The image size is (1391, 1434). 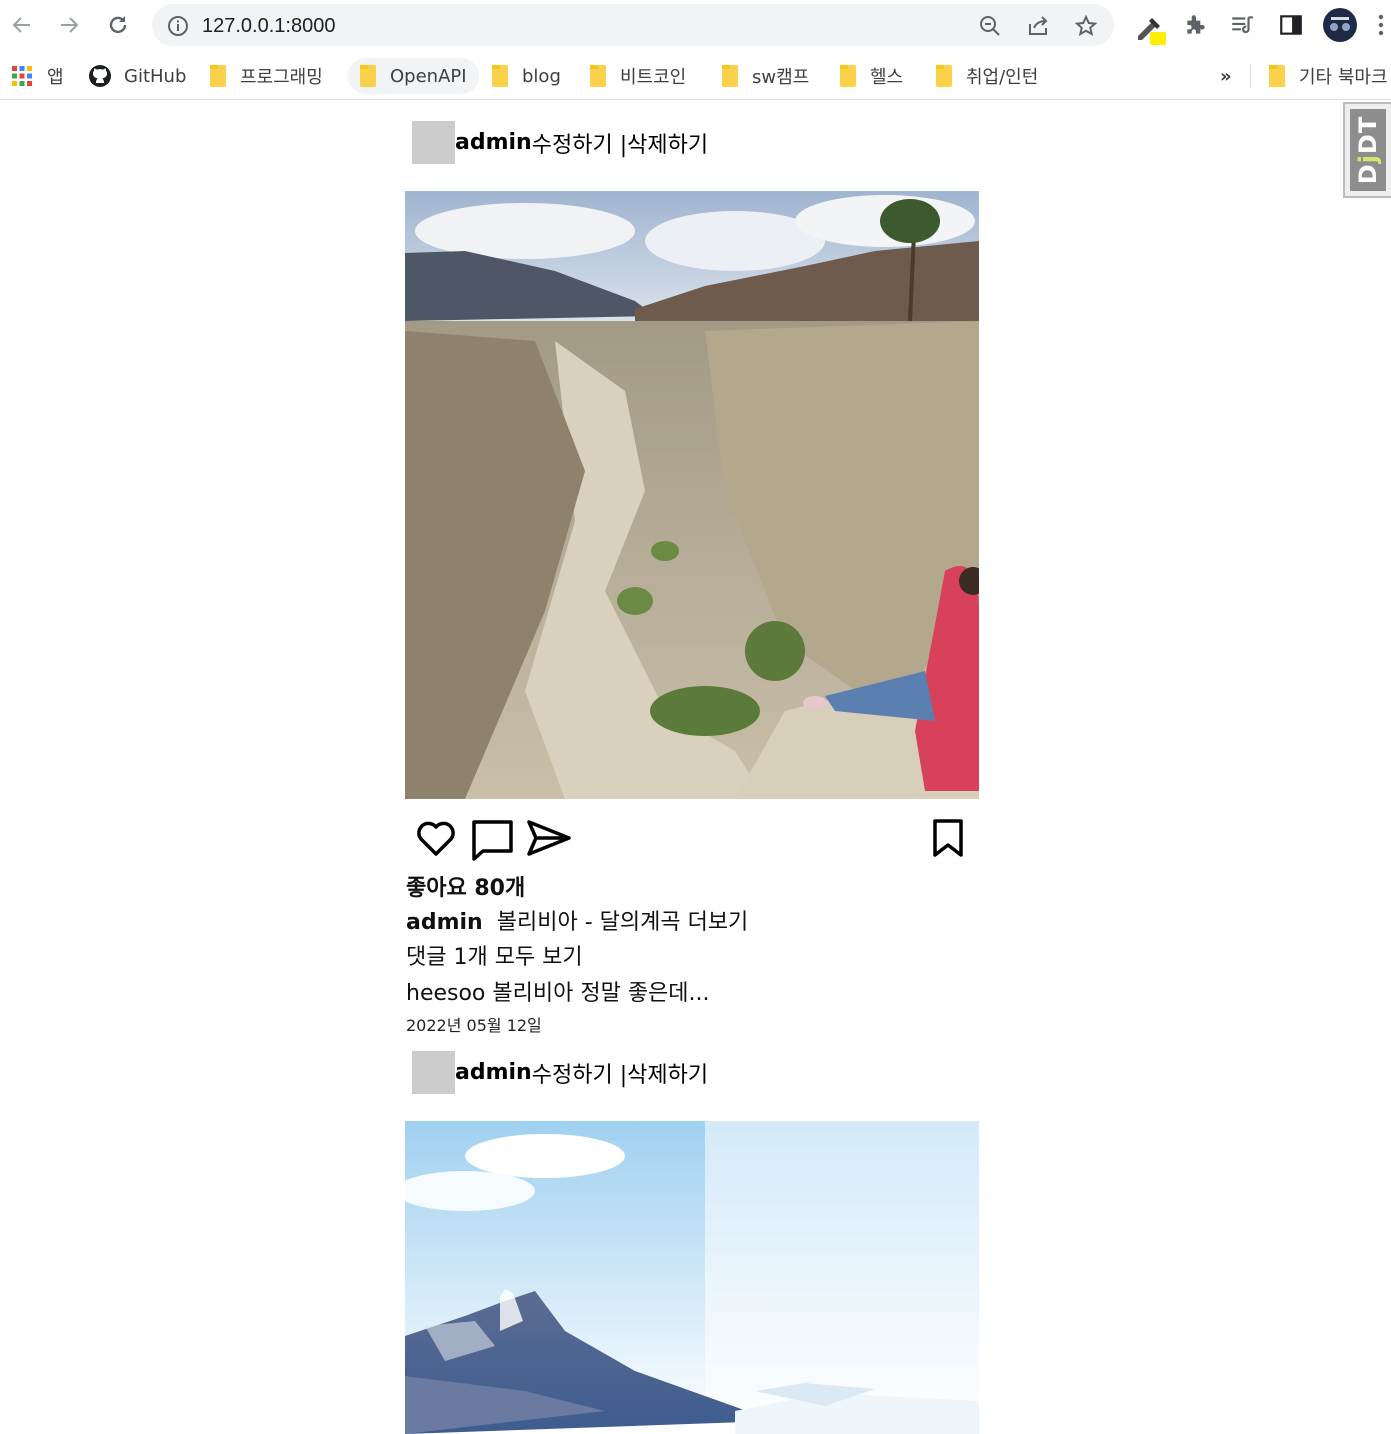 I want to click on address-bar: 127.0.0.1:8000, so click(x=633, y=25).